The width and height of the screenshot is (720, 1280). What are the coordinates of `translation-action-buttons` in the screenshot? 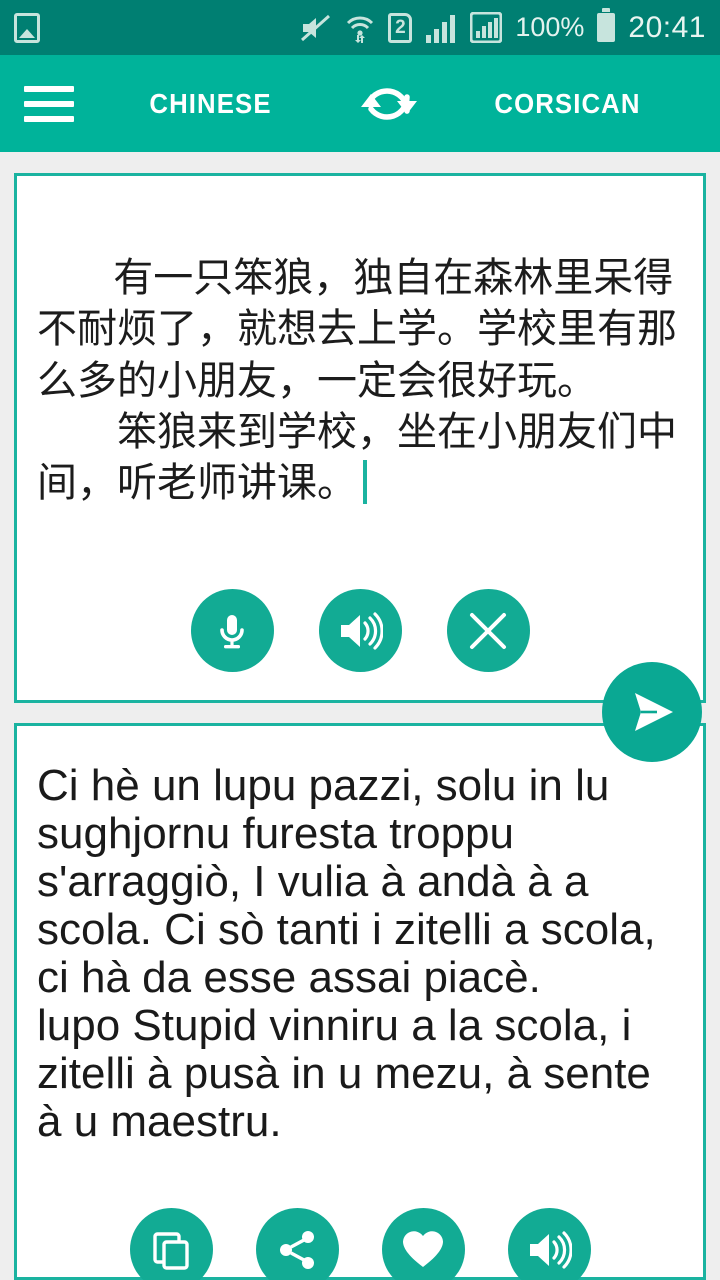 It's located at (360, 1244).